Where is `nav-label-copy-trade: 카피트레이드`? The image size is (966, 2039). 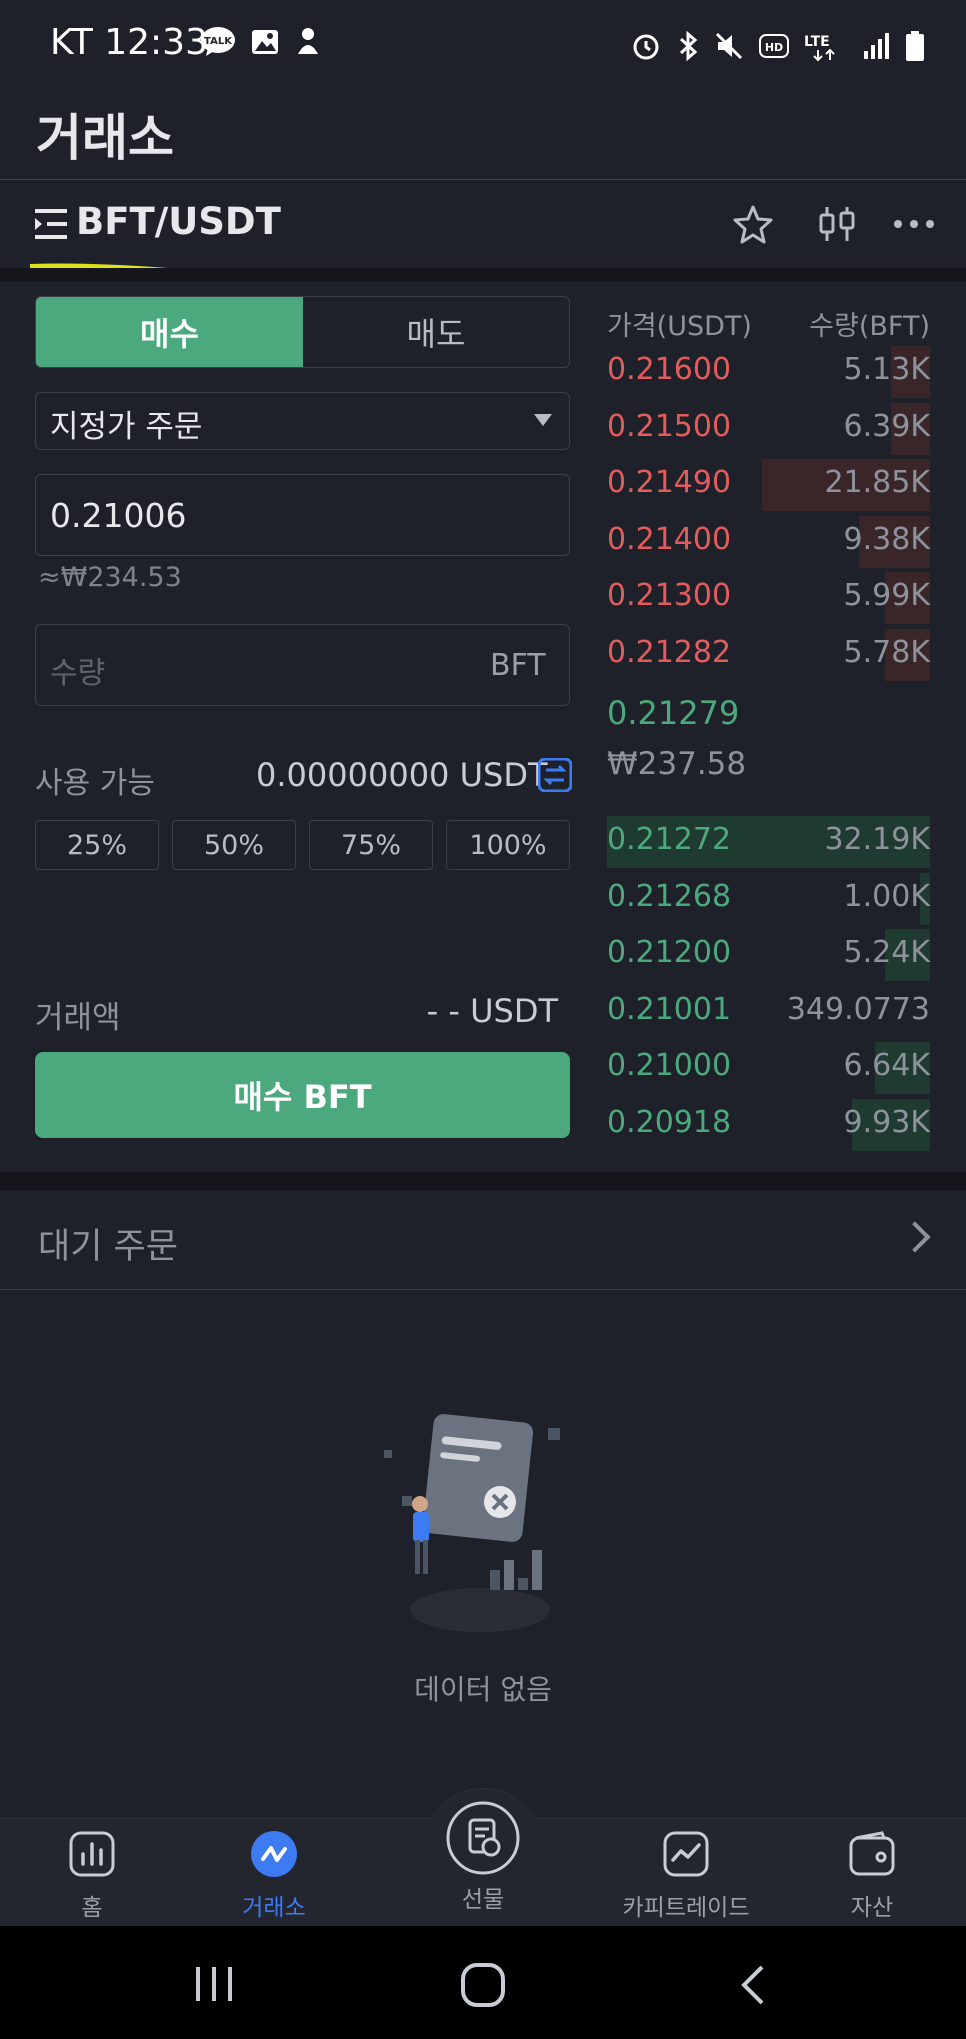
nav-label-copy-trade: 카피트레이드 is located at coordinates (686, 1908).